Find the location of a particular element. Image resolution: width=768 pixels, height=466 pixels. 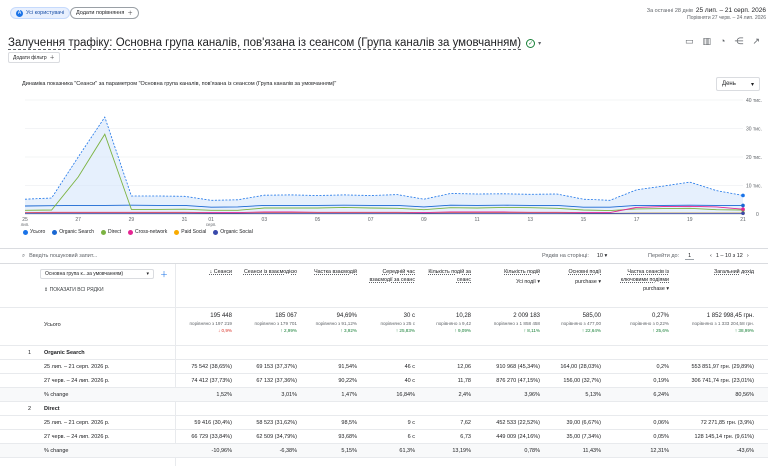

column-header: Загальний дохід is located at coordinates (715, 273).